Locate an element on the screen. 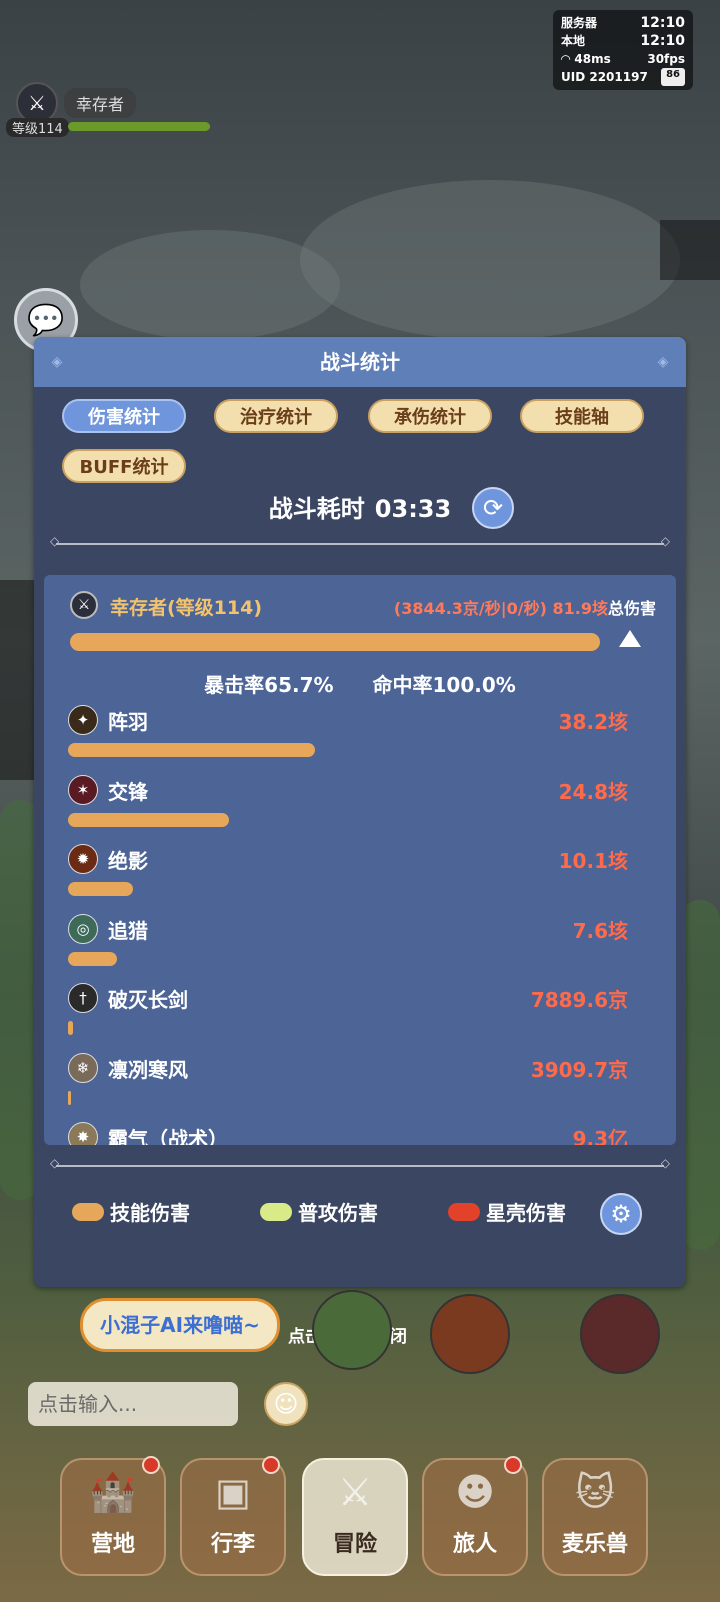 The image size is (720, 1602). skill-name: 追猎 is located at coordinates (128, 930).